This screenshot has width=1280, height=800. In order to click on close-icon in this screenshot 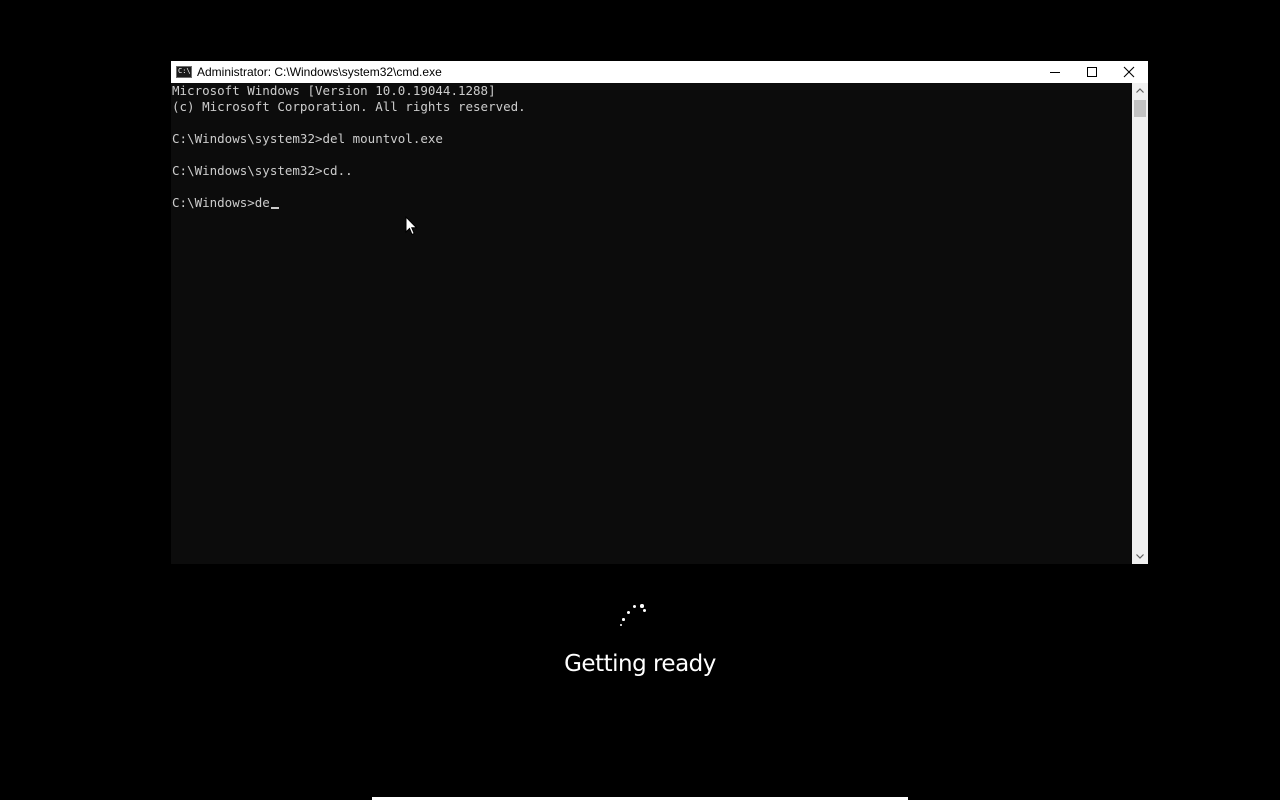, I will do `click(1129, 72)`.